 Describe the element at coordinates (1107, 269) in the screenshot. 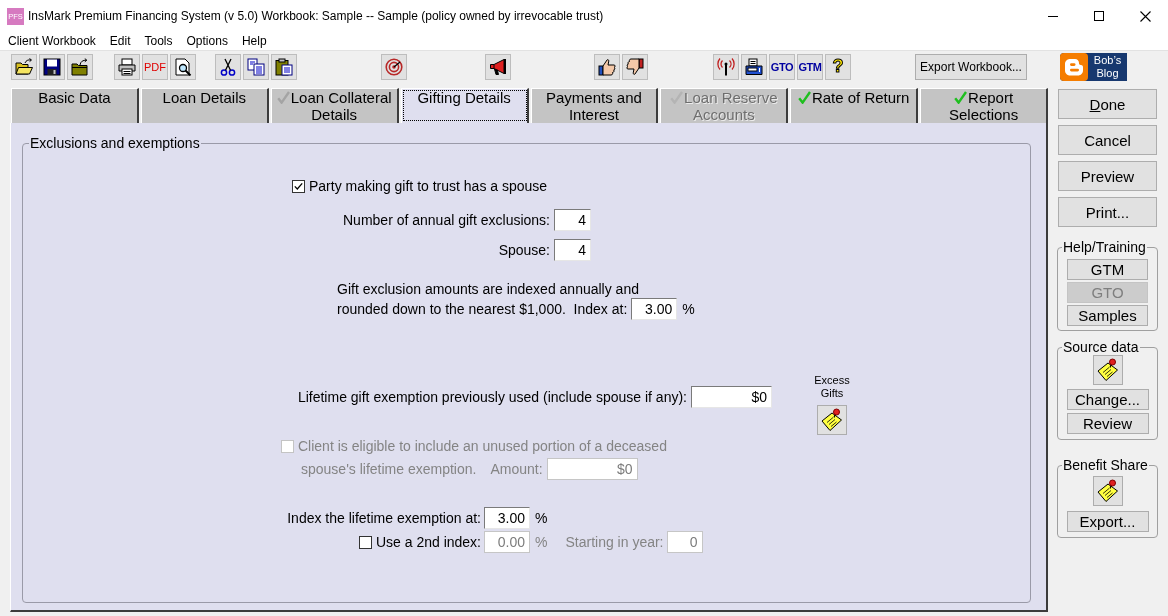

I see `group-button: GTM` at that location.